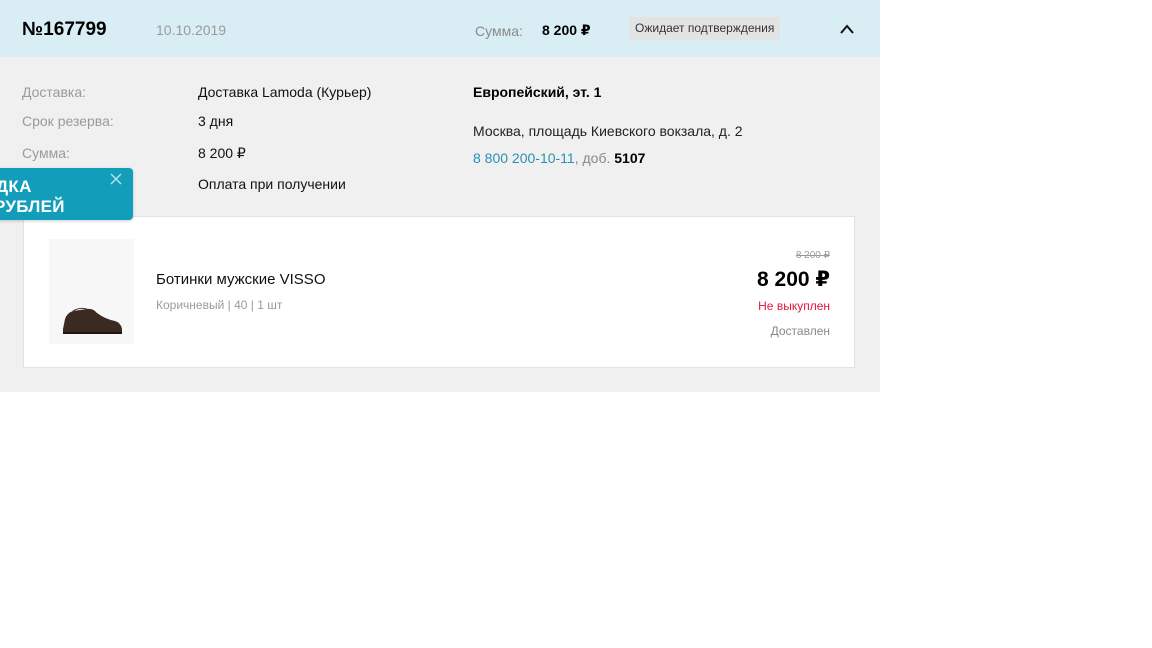 The width and height of the screenshot is (1152, 648). What do you see at coordinates (68, 121) in the screenshot?
I see `reserve-label: Срок резерва:` at bounding box center [68, 121].